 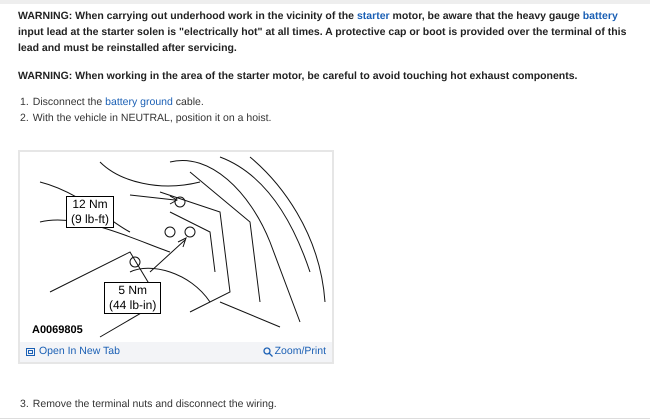 What do you see at coordinates (600, 16) in the screenshot?
I see `text-link: battery` at bounding box center [600, 16].